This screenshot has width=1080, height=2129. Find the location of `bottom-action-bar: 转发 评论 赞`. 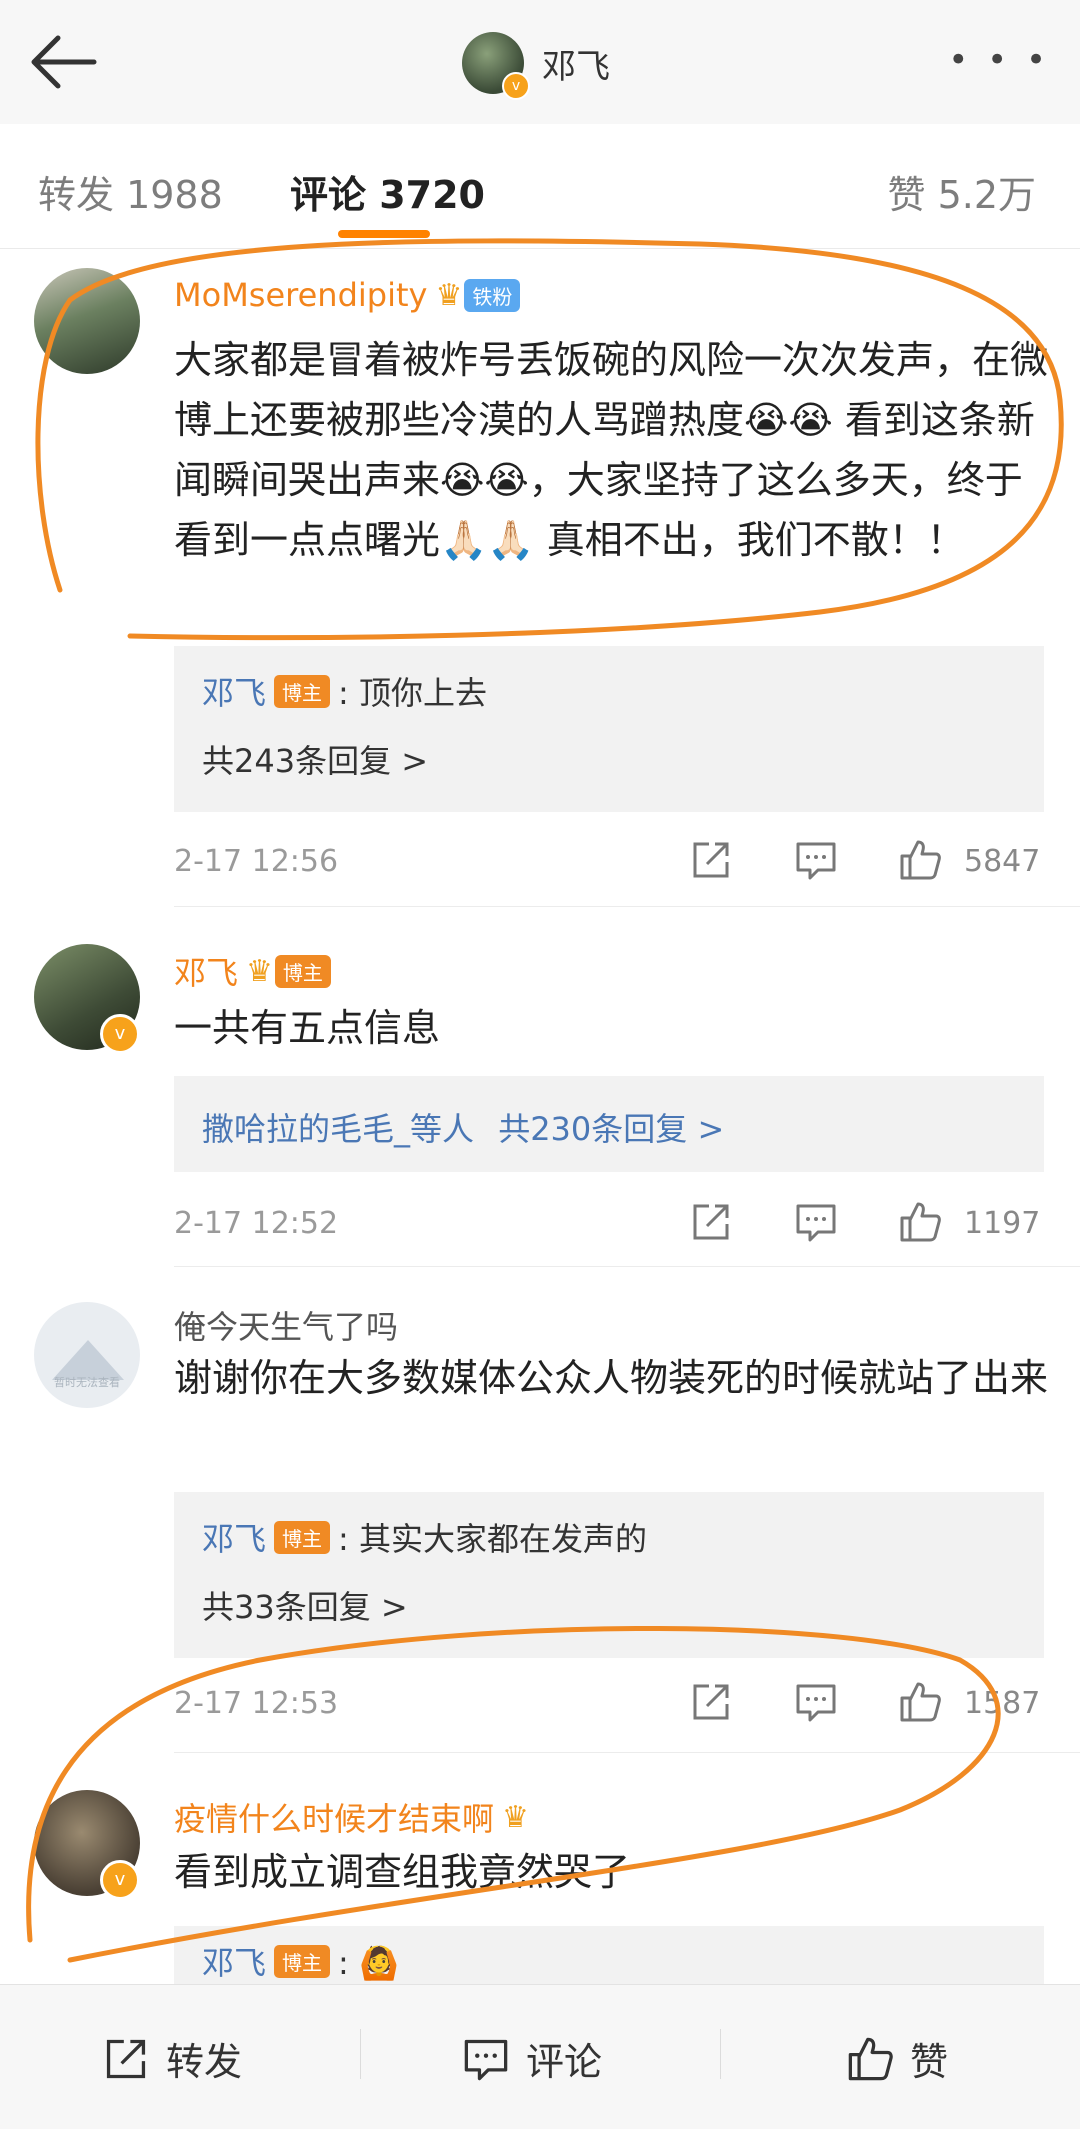

bottom-action-bar: 转发 评论 赞 is located at coordinates (540, 2056).